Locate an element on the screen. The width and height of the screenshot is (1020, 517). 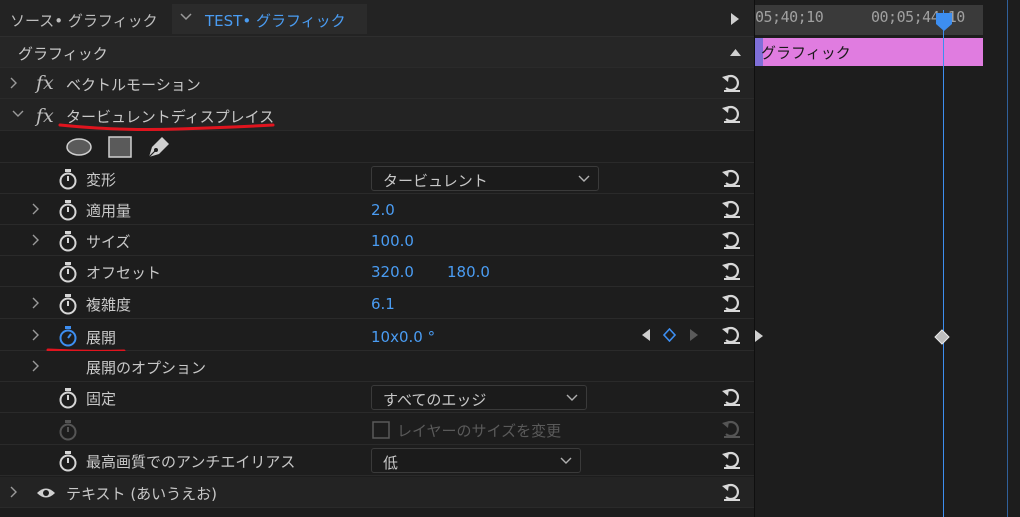
param-label: 最高画質でのアンチエイリアス is located at coordinates (191, 462).